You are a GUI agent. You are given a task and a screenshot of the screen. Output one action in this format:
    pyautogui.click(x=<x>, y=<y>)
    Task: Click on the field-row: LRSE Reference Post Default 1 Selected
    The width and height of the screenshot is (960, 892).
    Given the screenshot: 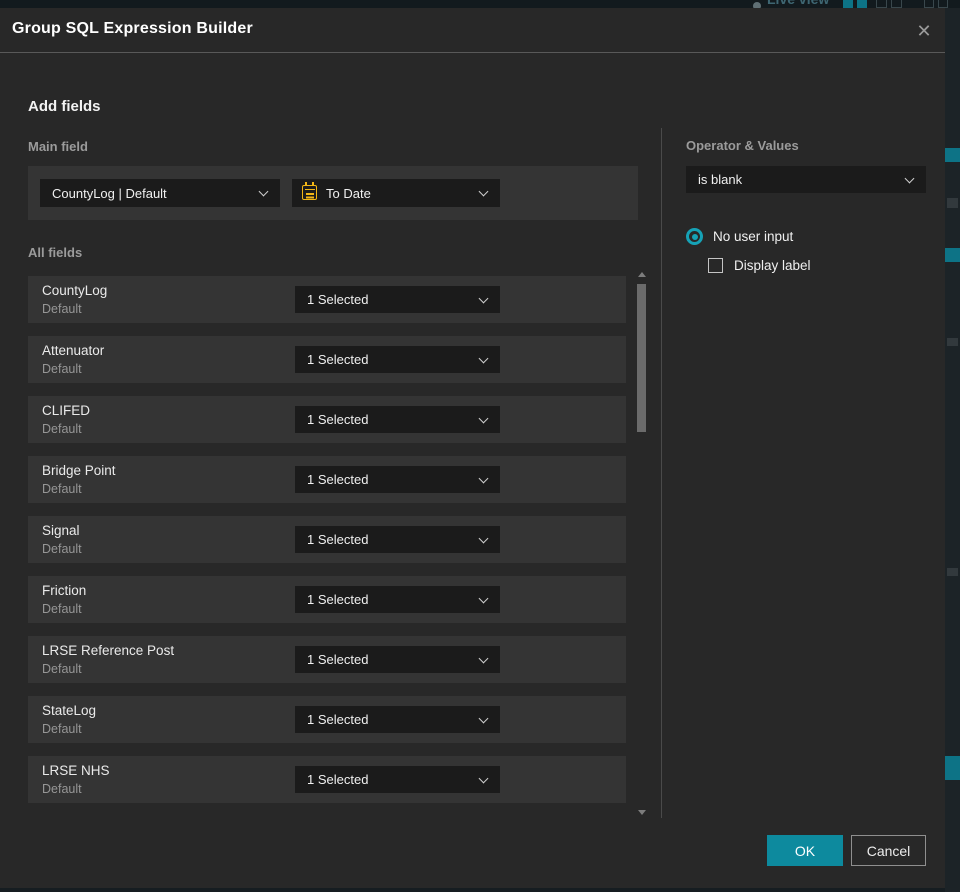 What is the action you would take?
    pyautogui.click(x=327, y=659)
    